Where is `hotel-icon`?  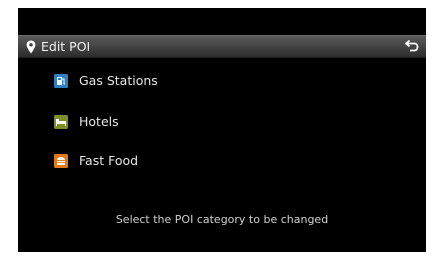 hotel-icon is located at coordinates (61, 122).